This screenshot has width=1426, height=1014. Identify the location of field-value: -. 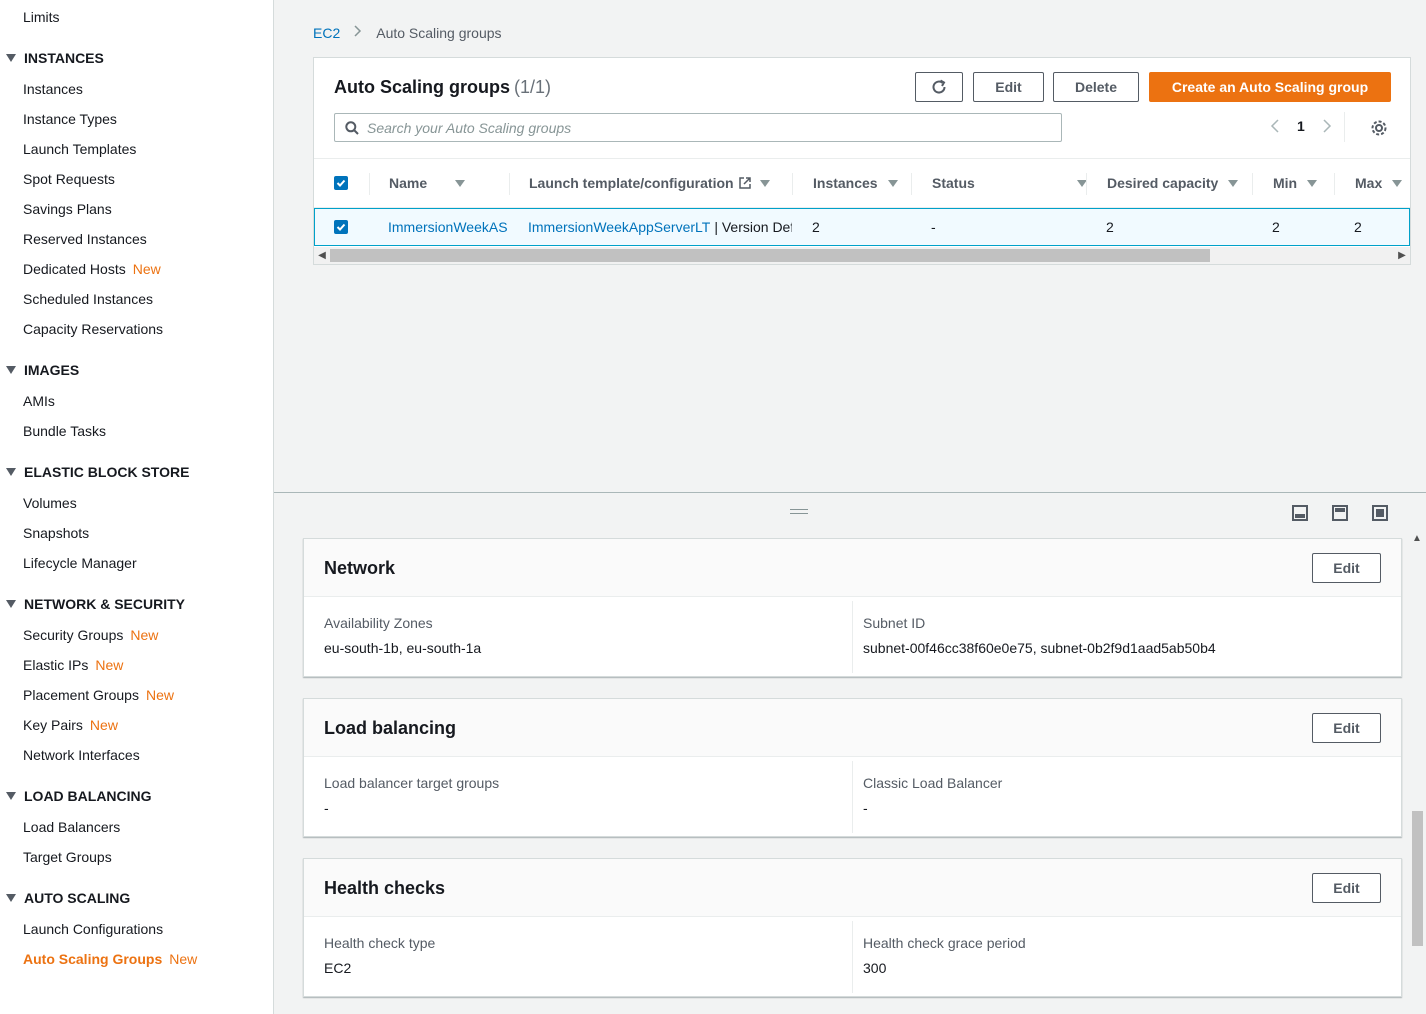
(326, 808).